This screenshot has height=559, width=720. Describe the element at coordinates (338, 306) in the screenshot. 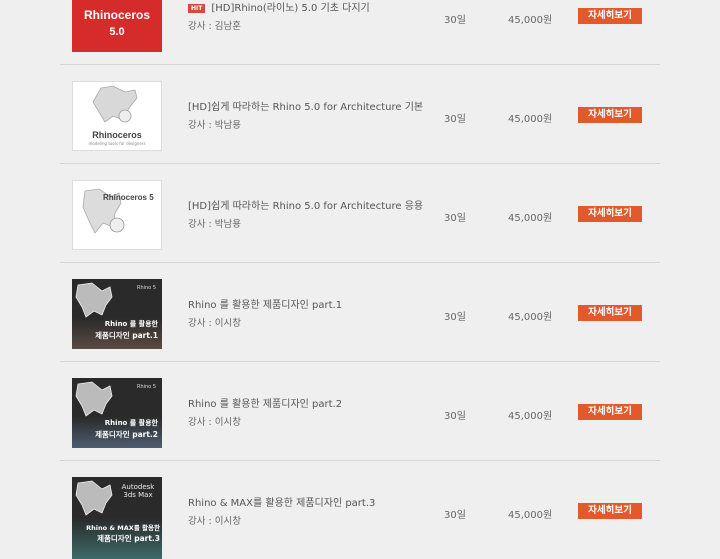

I see `course-title: Rhino 를 활용한 제품디자인 part.1` at that location.